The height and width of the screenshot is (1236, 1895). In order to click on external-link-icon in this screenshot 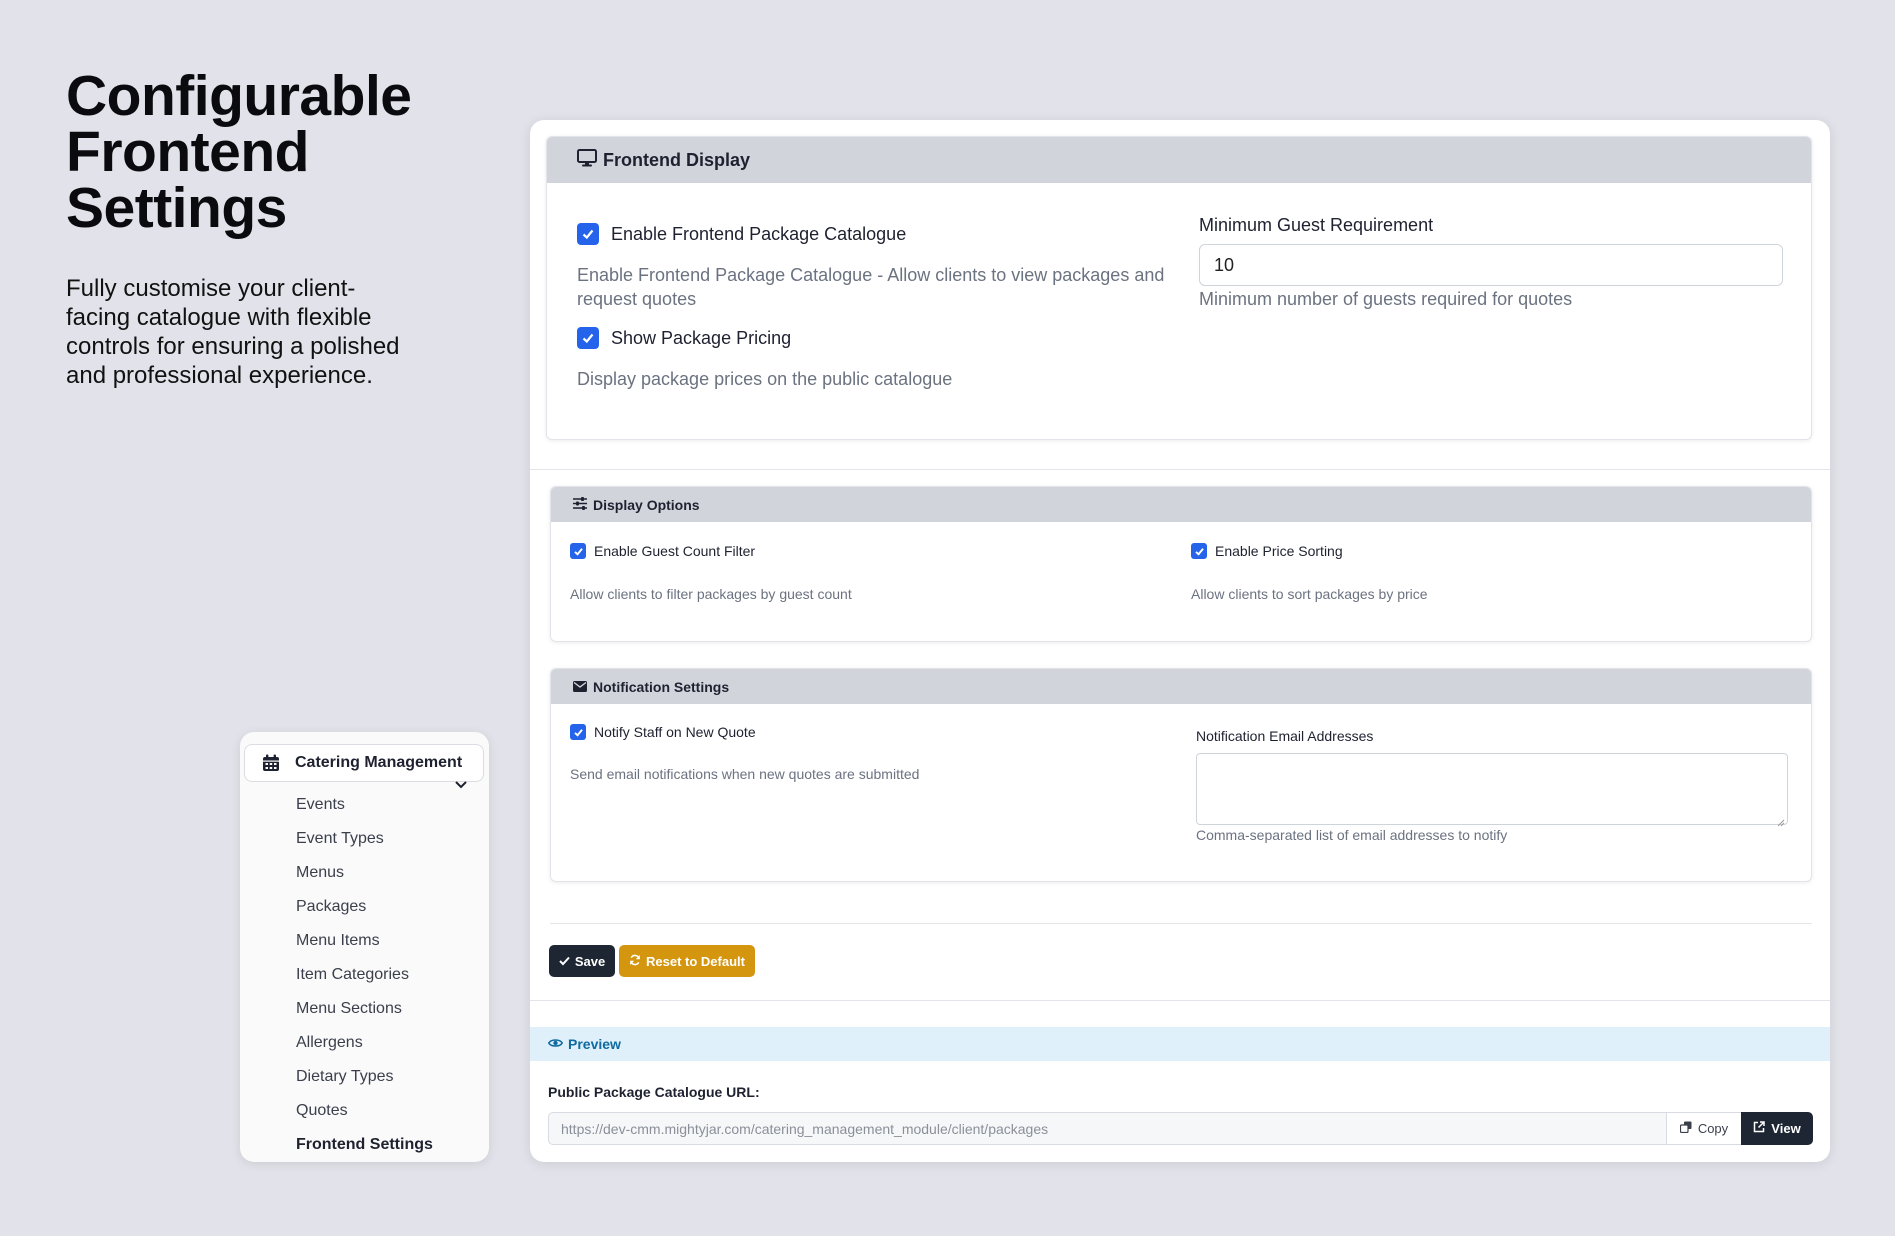, I will do `click(1762, 1128)`.